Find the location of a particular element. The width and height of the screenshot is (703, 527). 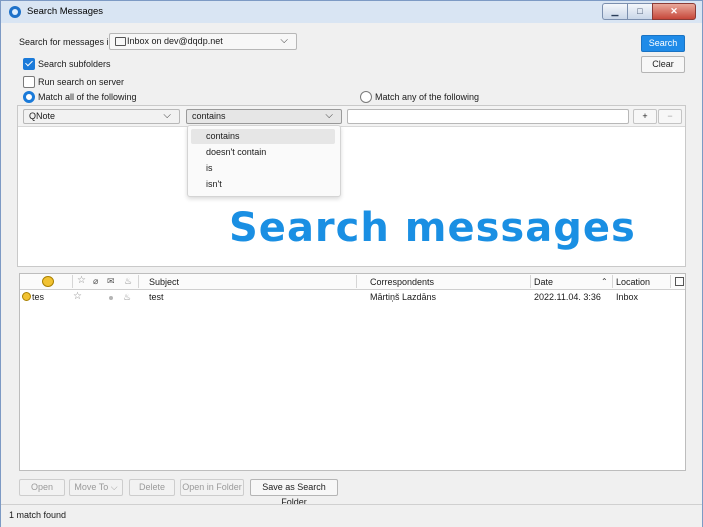

row-date: 2022.11.04. 3:36 is located at coordinates (567, 297).